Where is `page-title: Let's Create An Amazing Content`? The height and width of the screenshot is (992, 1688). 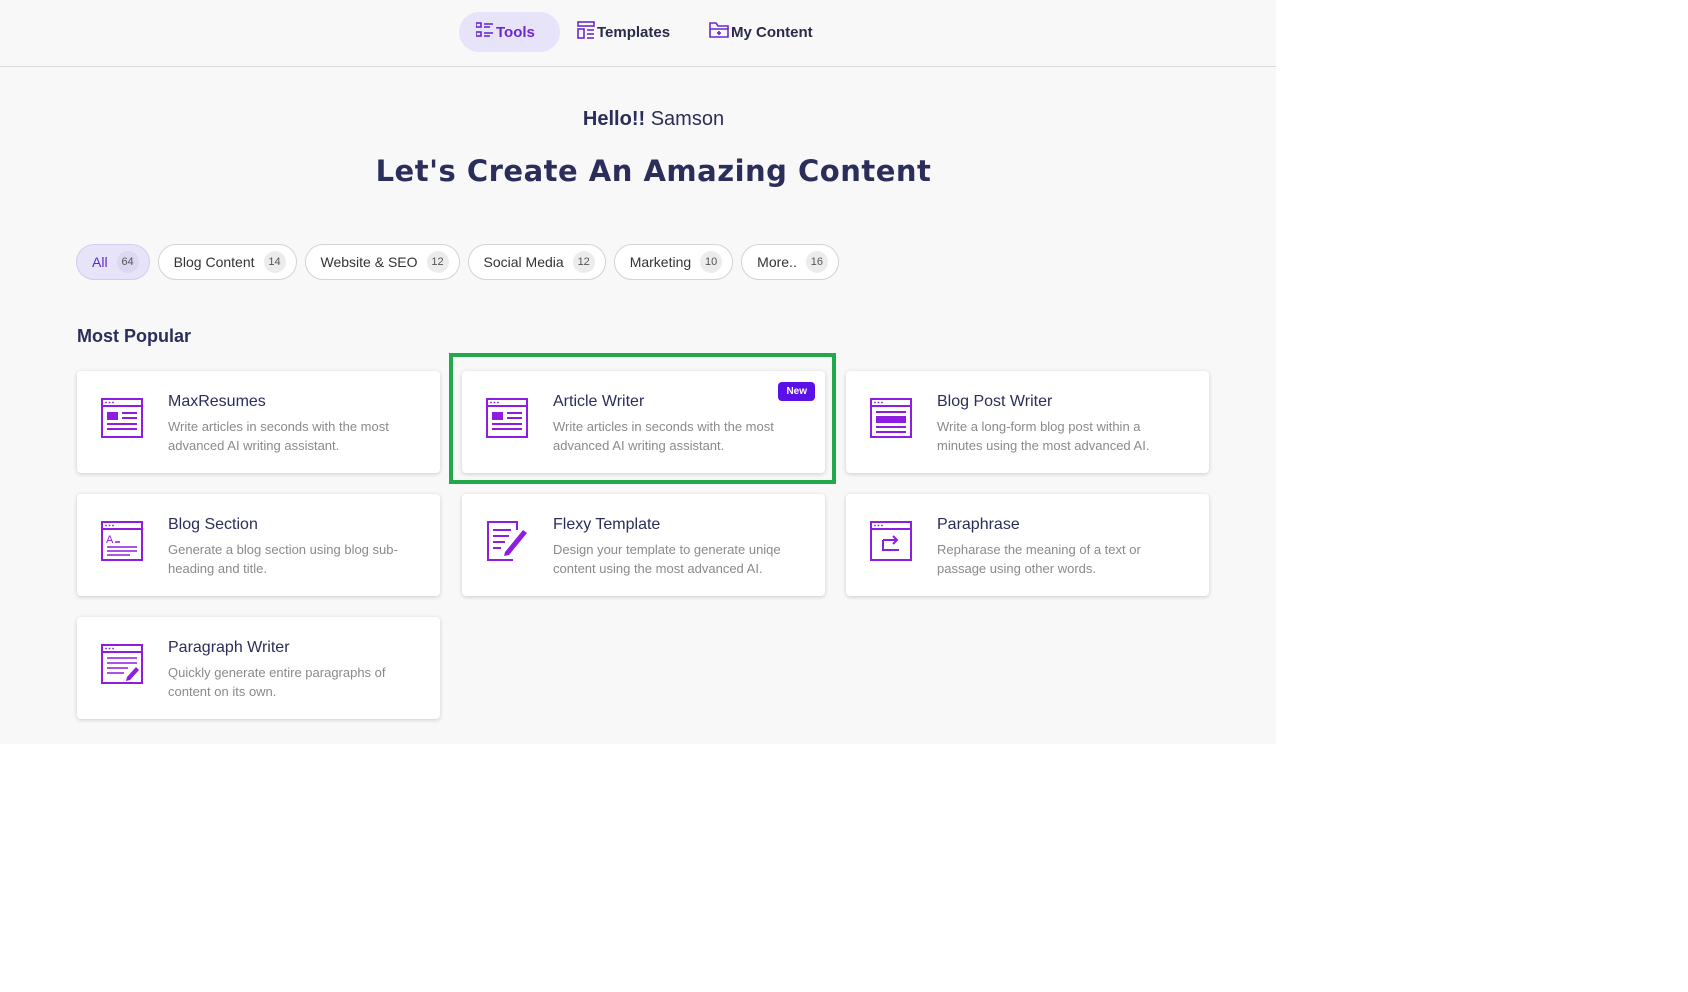
page-title: Let's Create An Amazing Content is located at coordinates (653, 171).